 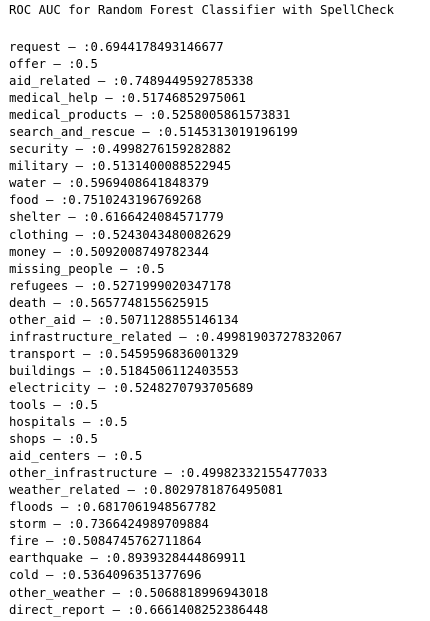 I want to click on list-item: buildings – :0.5184506112403553, so click(x=218, y=371).